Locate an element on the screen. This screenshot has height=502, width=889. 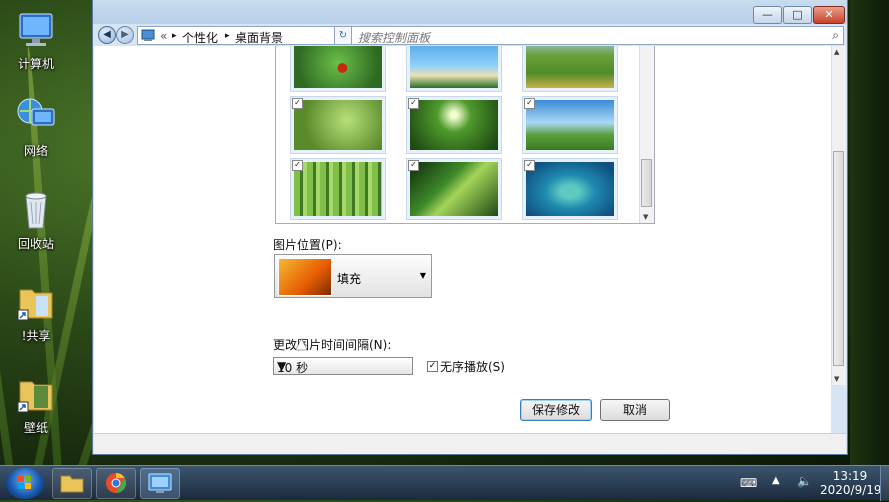
recycle-bin-icon is located at coordinates (36, 210).